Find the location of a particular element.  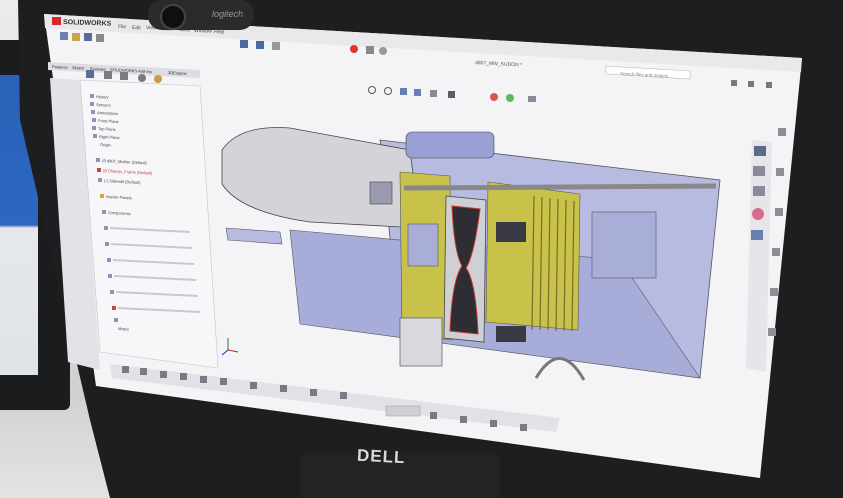

solidworks-resources-icon is located at coordinates (760, 151).